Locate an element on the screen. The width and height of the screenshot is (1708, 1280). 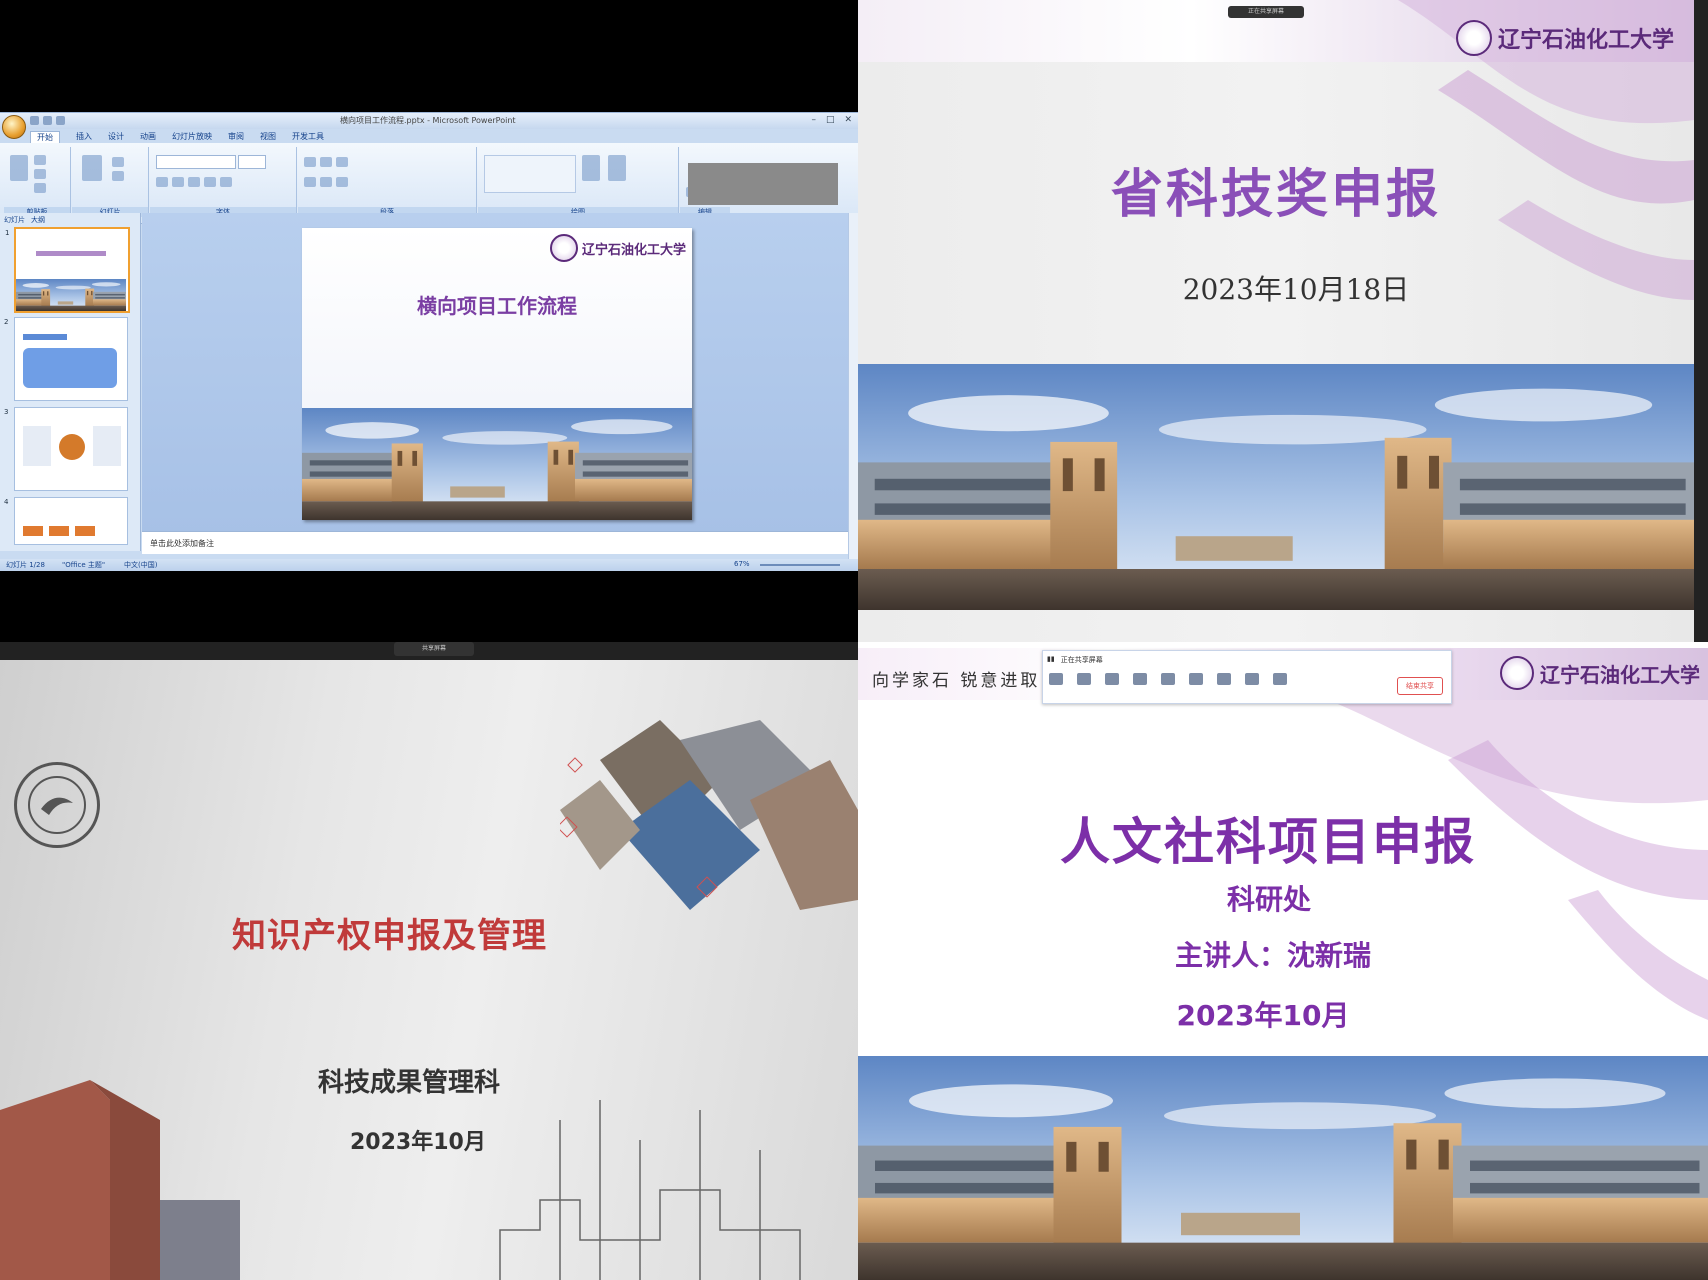
tab-outline: 大纲 is located at coordinates (38, 220).